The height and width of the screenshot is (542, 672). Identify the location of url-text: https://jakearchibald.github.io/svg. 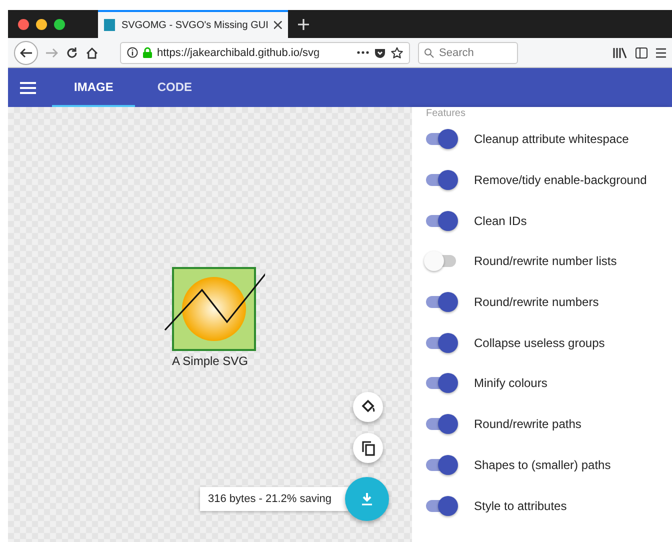
(239, 52).